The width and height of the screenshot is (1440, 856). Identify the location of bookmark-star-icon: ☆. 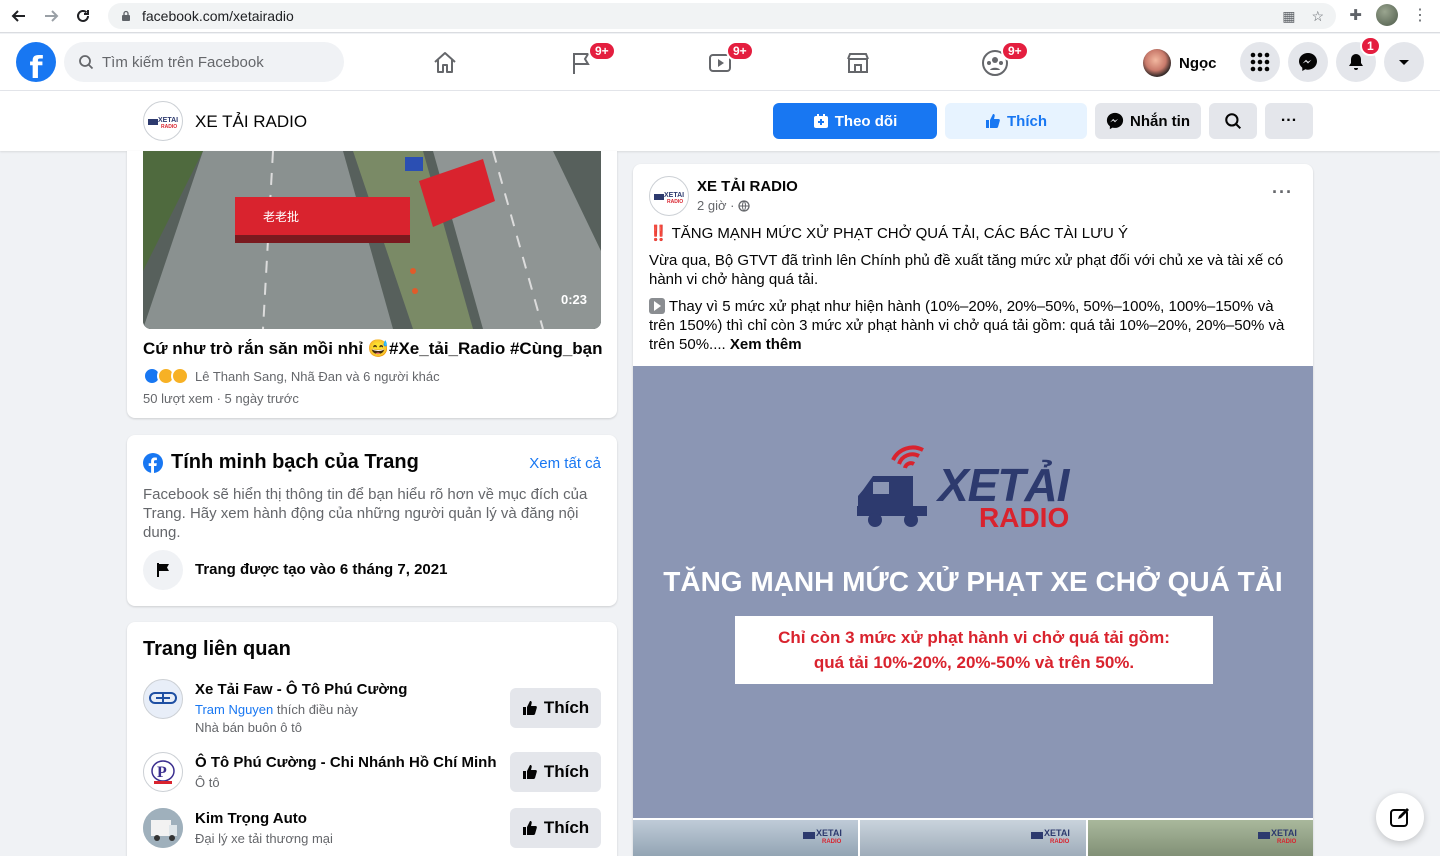
(1317, 16).